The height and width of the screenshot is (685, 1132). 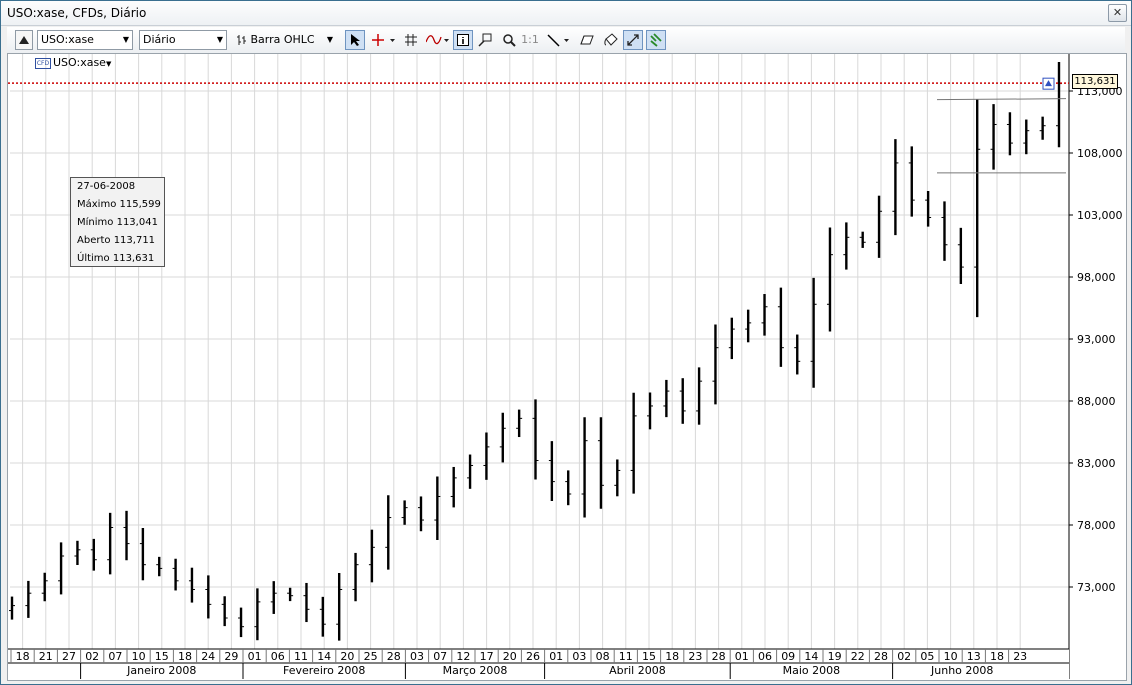 I want to click on auto-scale-icon, so click(x=633, y=40).